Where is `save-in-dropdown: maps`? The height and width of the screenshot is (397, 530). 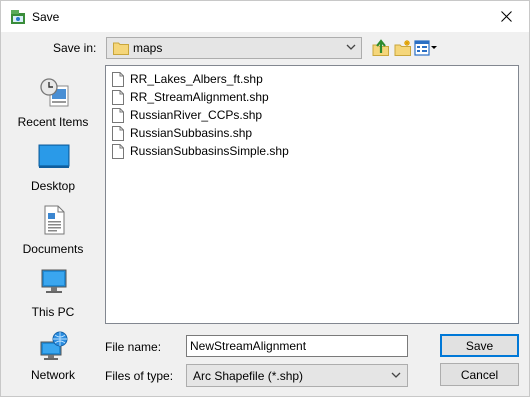
save-in-dropdown: maps is located at coordinates (234, 48).